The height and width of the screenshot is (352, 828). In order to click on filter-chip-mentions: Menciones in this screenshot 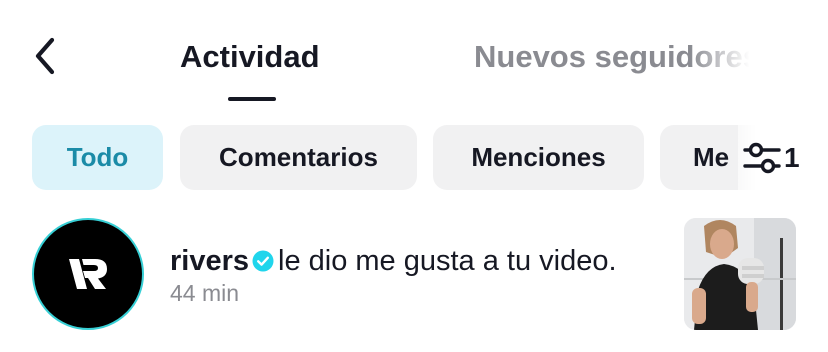, I will do `click(538, 157)`.